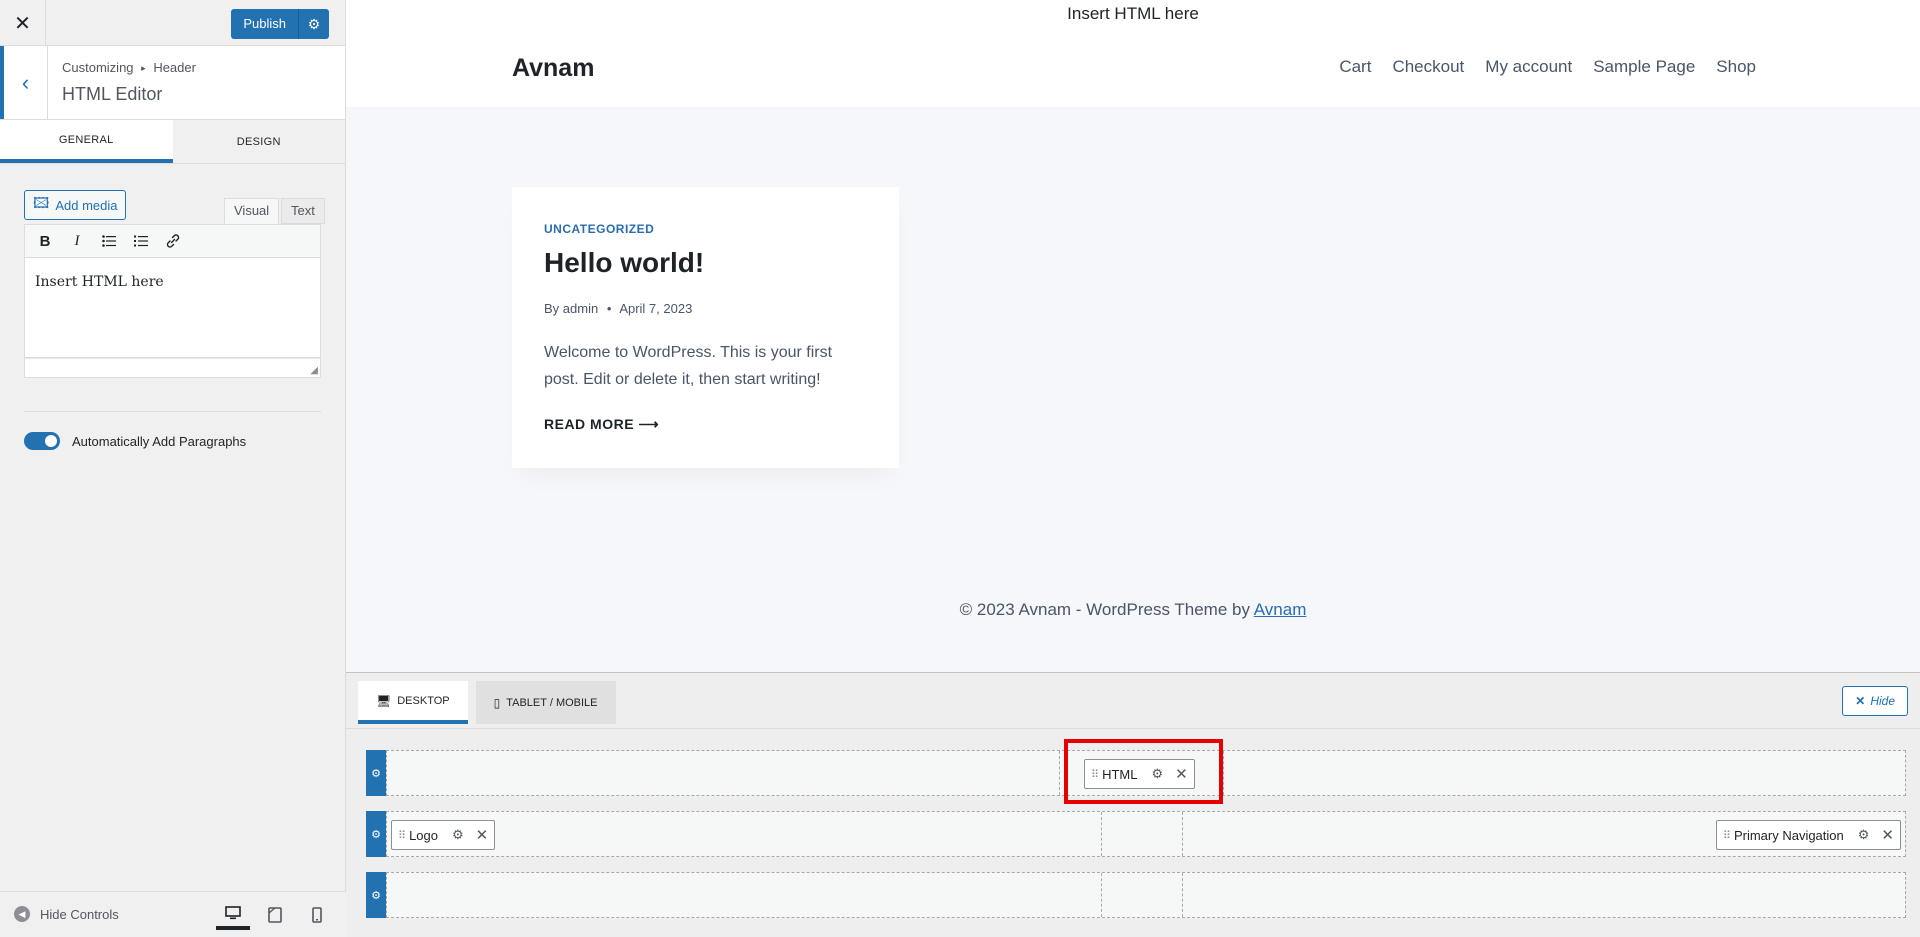 The width and height of the screenshot is (1920, 937). I want to click on logo-item-label: Logo, so click(423, 835).